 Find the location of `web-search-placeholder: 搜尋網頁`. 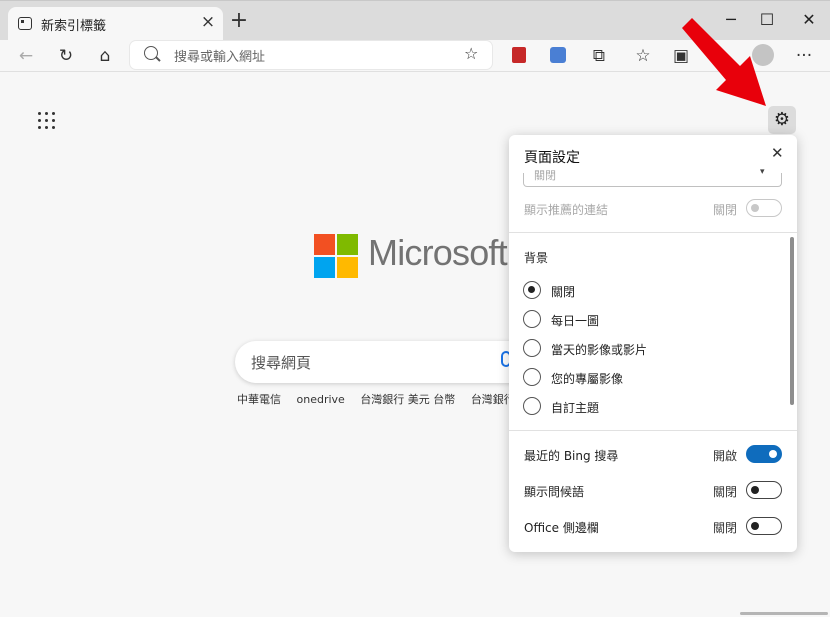

web-search-placeholder: 搜尋網頁 is located at coordinates (281, 363).